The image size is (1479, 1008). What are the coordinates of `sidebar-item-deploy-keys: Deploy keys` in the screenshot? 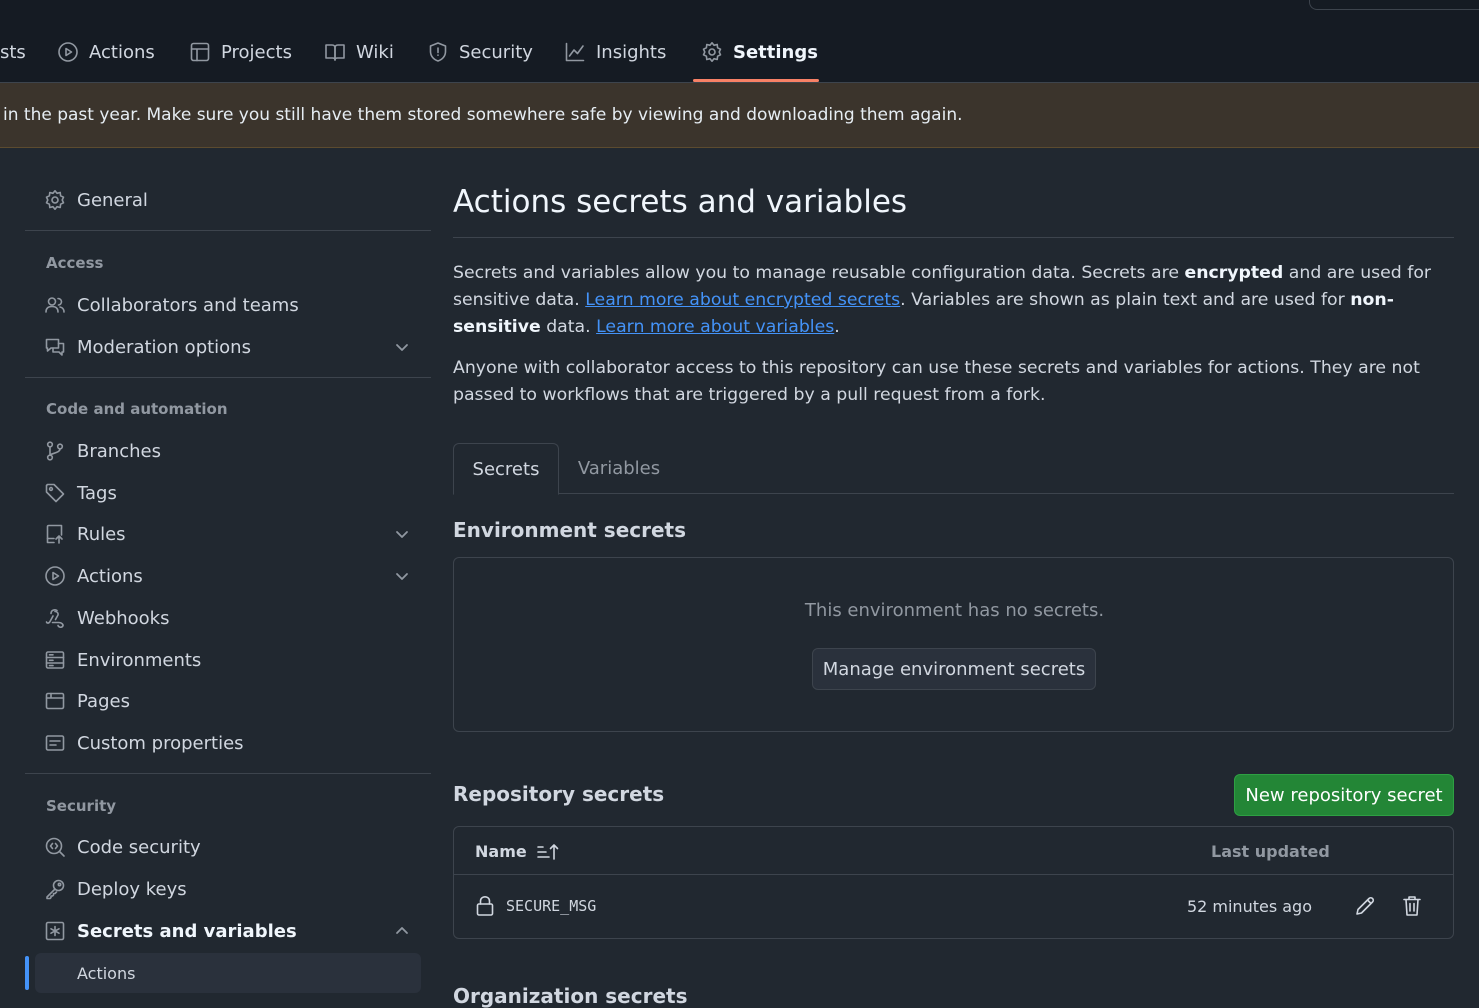 It's located at (228, 889).